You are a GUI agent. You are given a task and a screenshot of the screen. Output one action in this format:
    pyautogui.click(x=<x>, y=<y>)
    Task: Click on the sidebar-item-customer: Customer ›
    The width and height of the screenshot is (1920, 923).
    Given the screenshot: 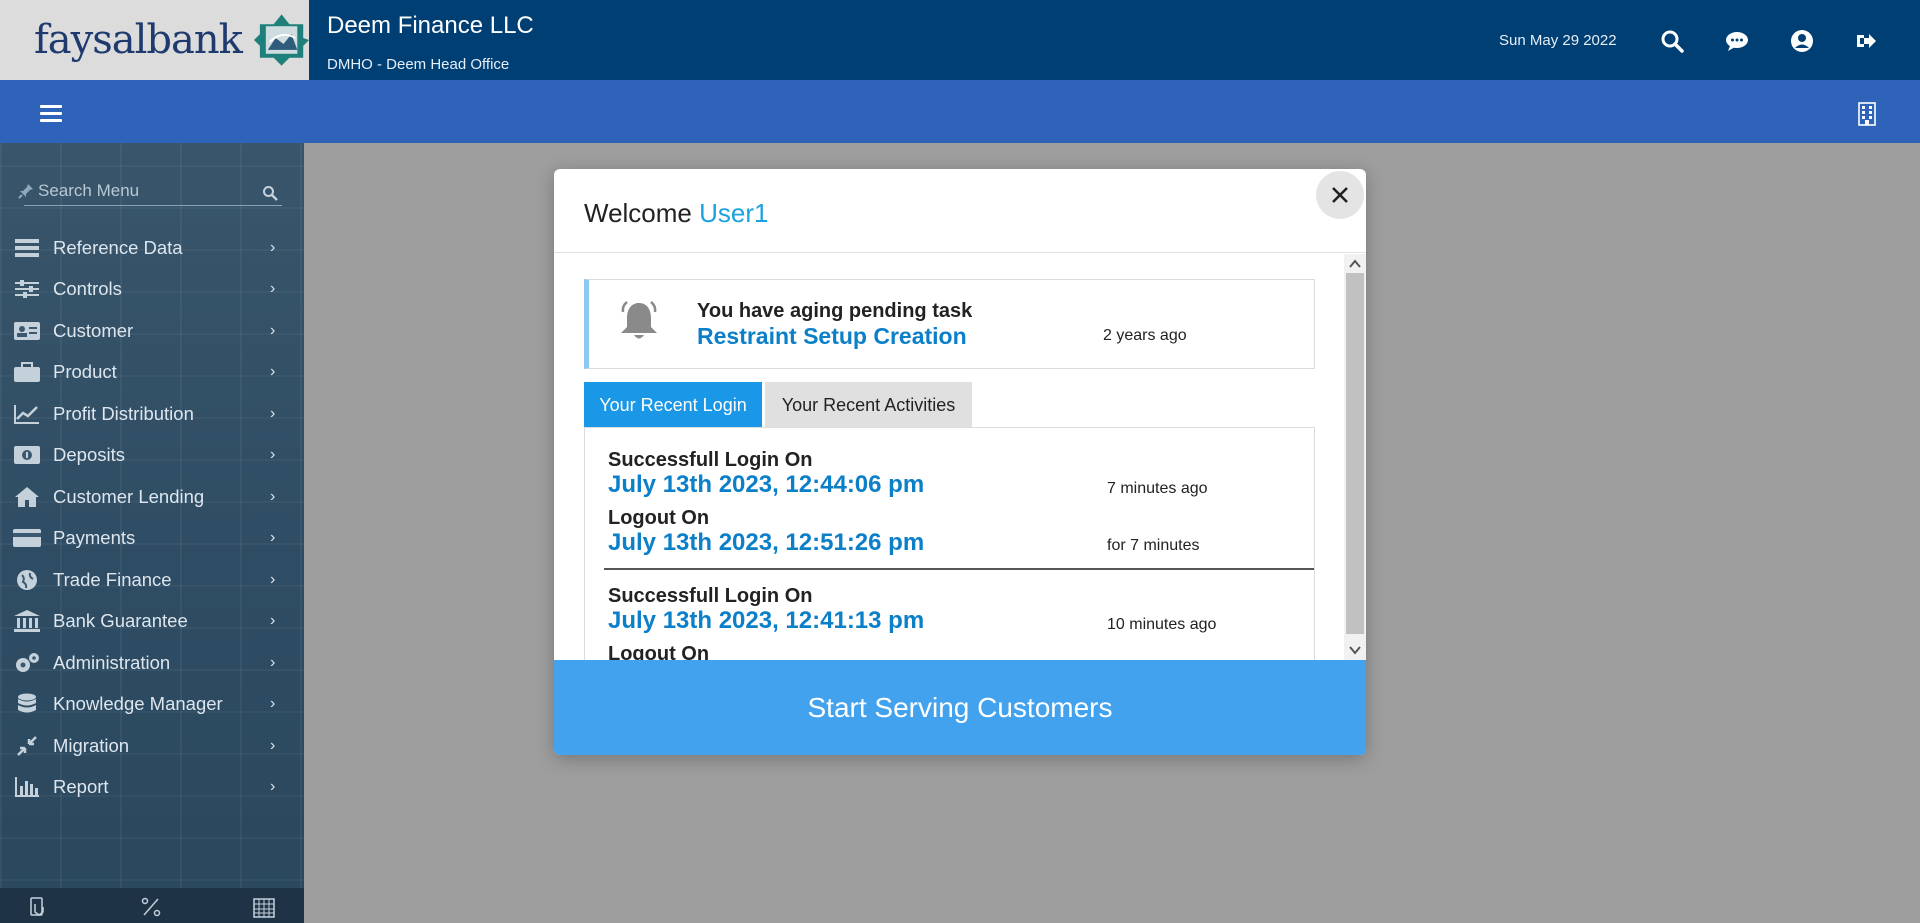 What is the action you would take?
    pyautogui.click(x=152, y=331)
    